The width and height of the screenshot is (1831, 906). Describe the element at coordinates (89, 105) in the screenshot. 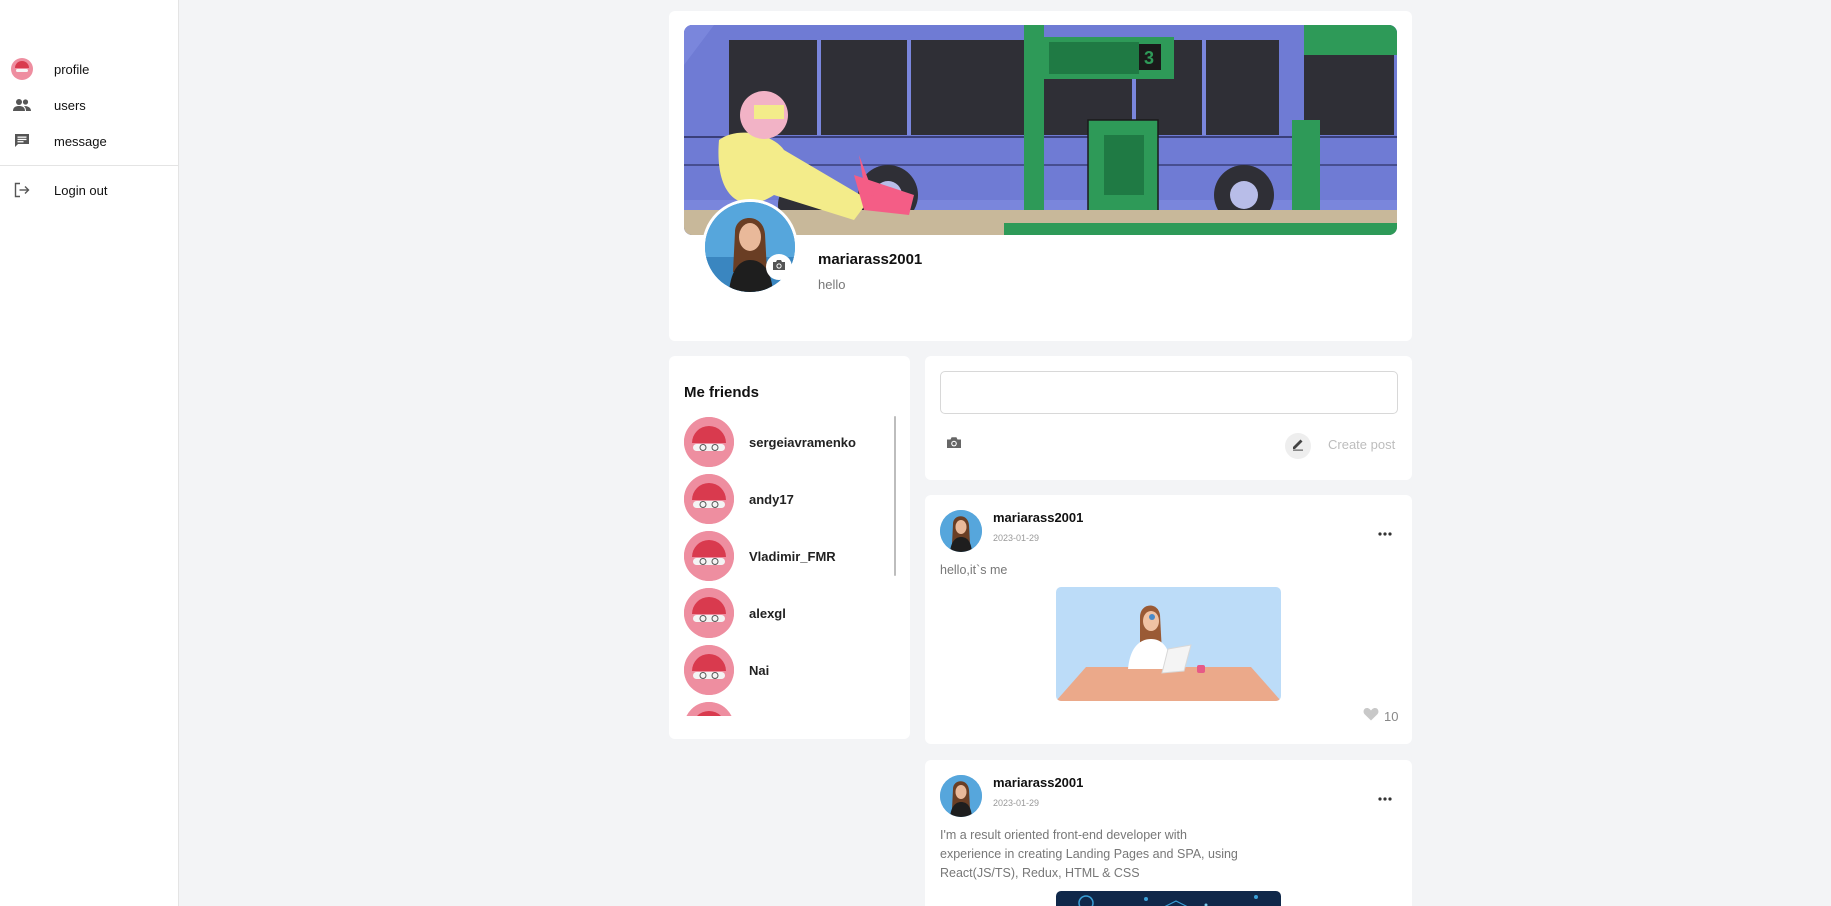

I see `sidebar-item-users: users` at that location.